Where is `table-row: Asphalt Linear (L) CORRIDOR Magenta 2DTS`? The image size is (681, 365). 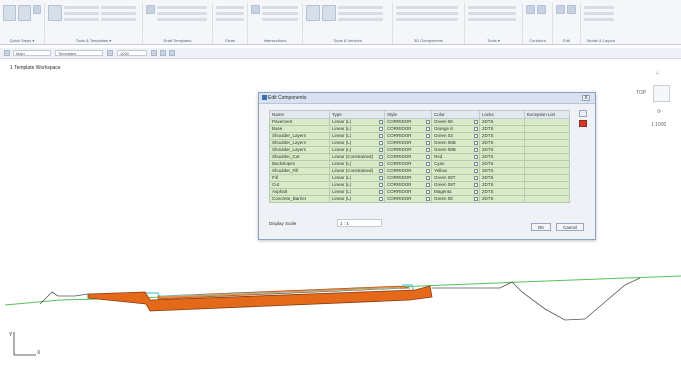 table-row: Asphalt Linear (L) CORRIDOR Magenta 2DTS is located at coordinates (419, 192).